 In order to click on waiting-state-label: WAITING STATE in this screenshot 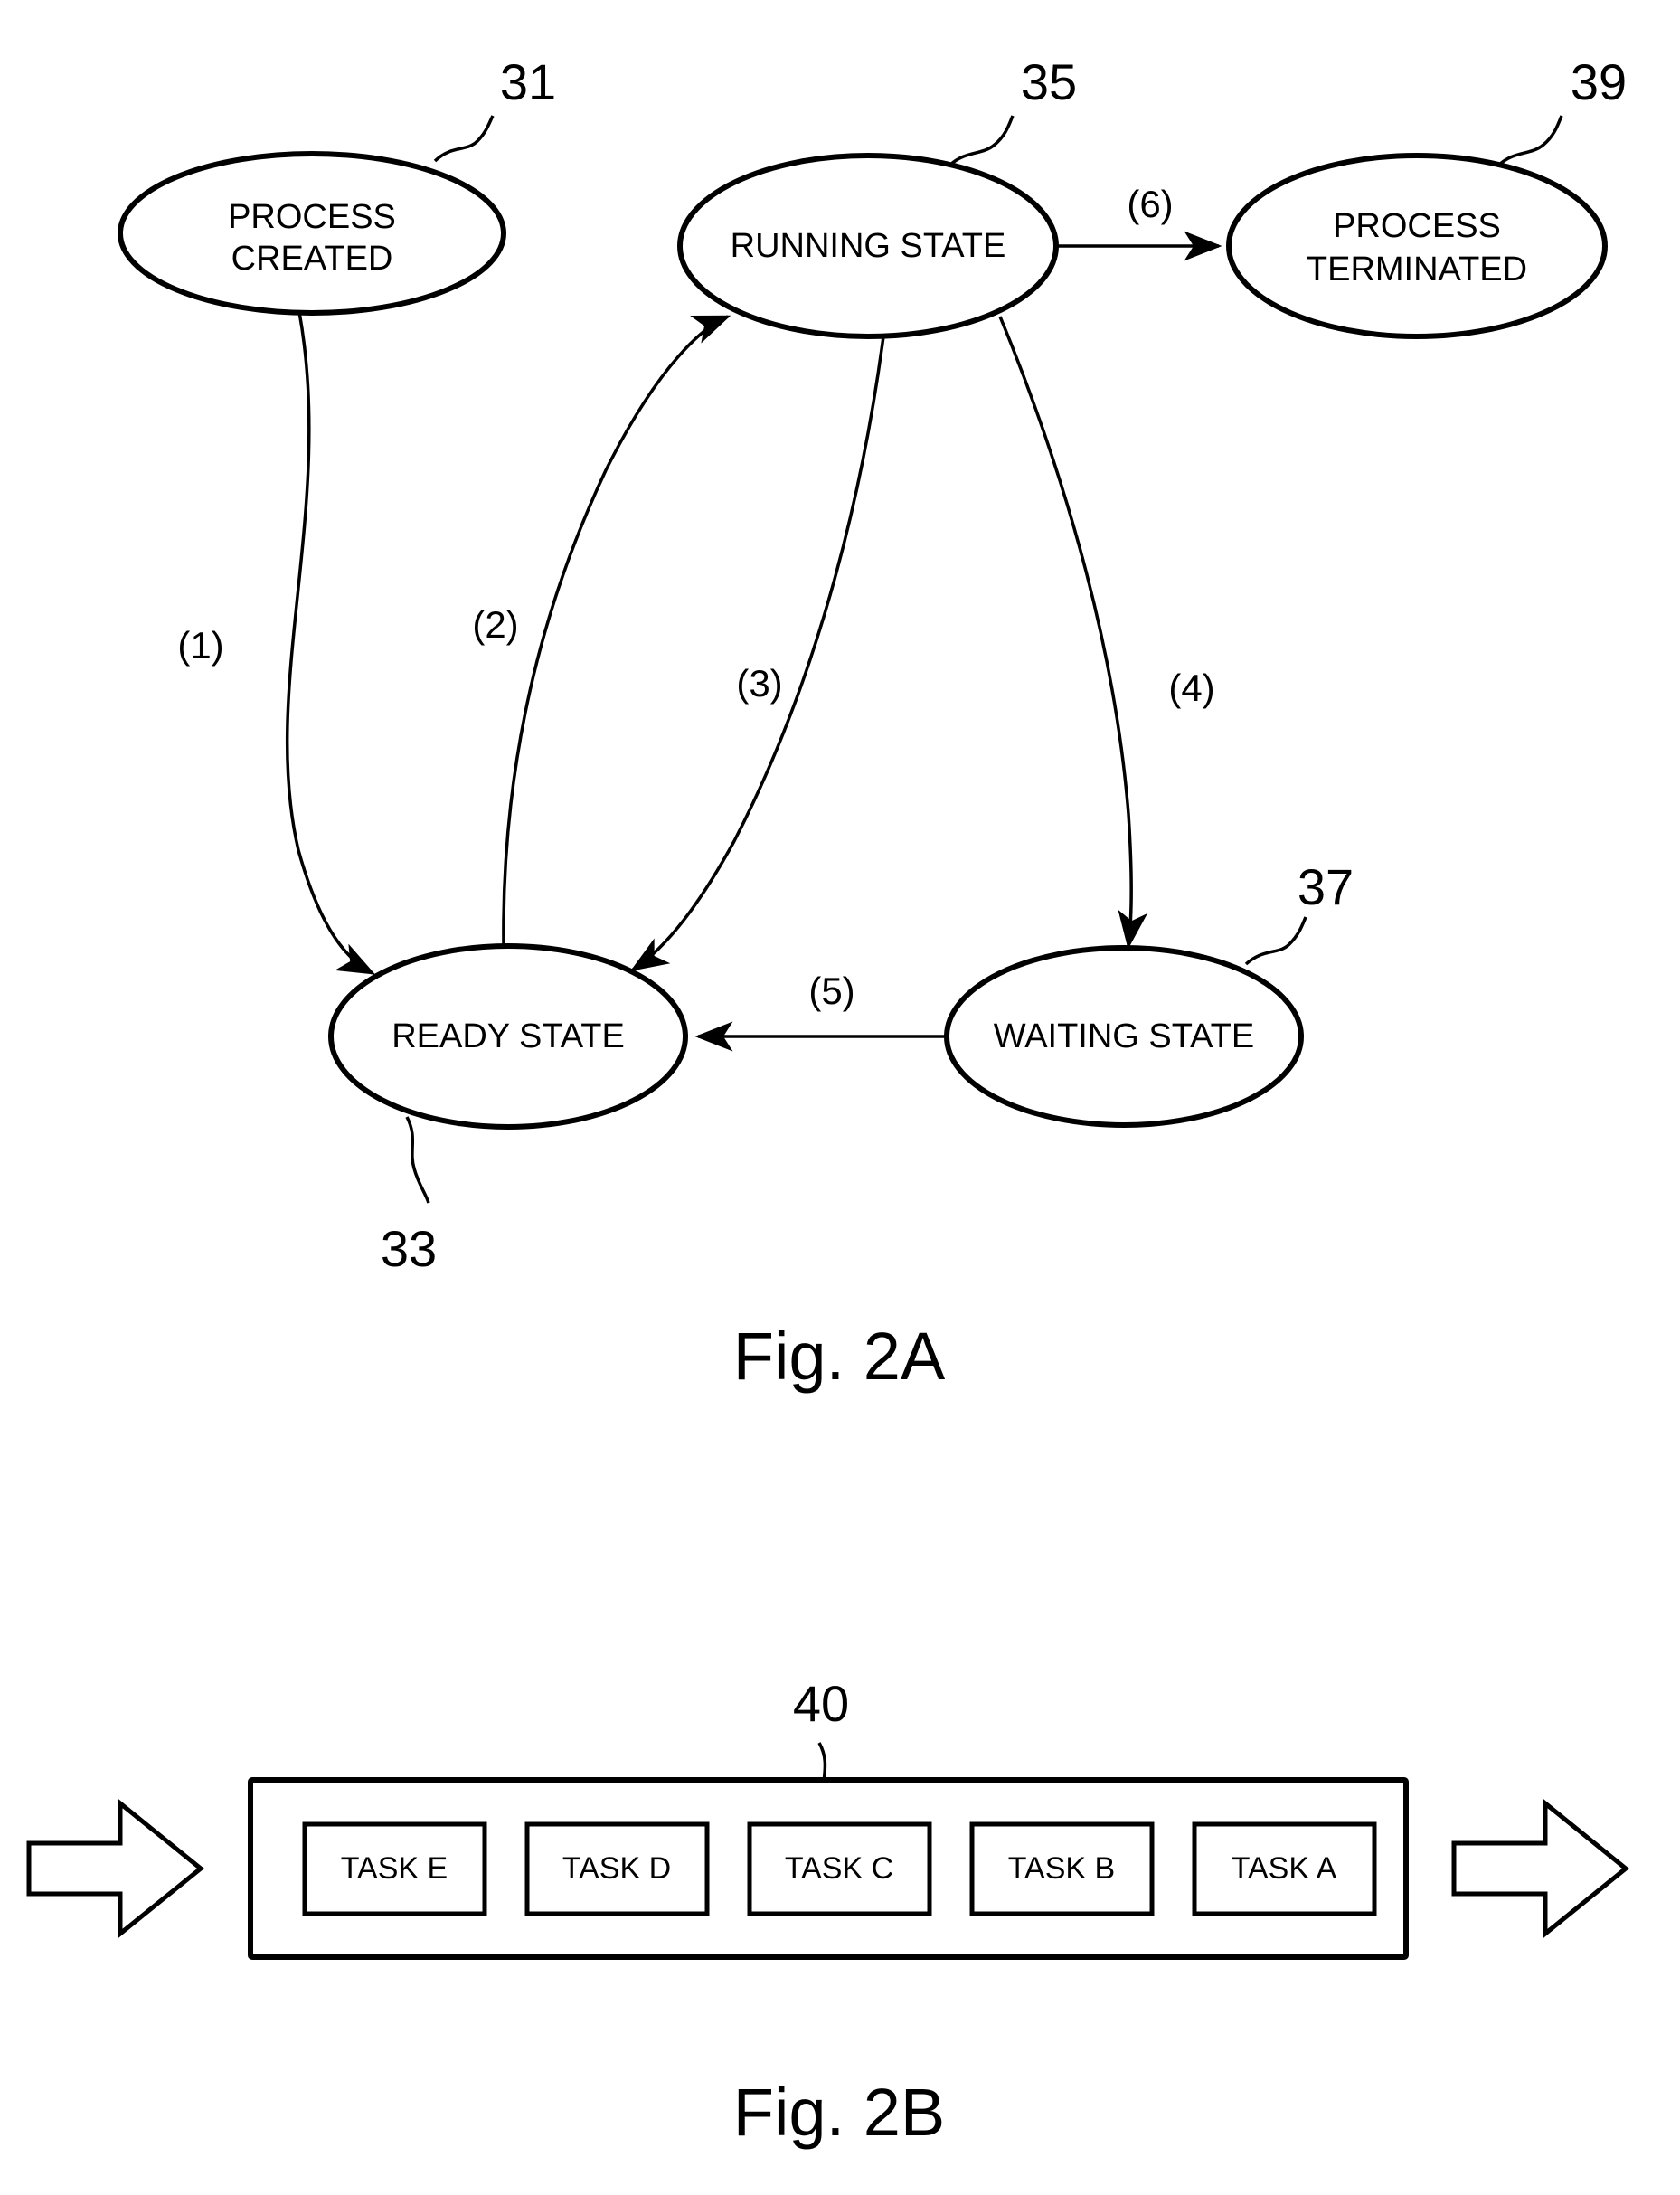, I will do `click(1125, 1036)`.